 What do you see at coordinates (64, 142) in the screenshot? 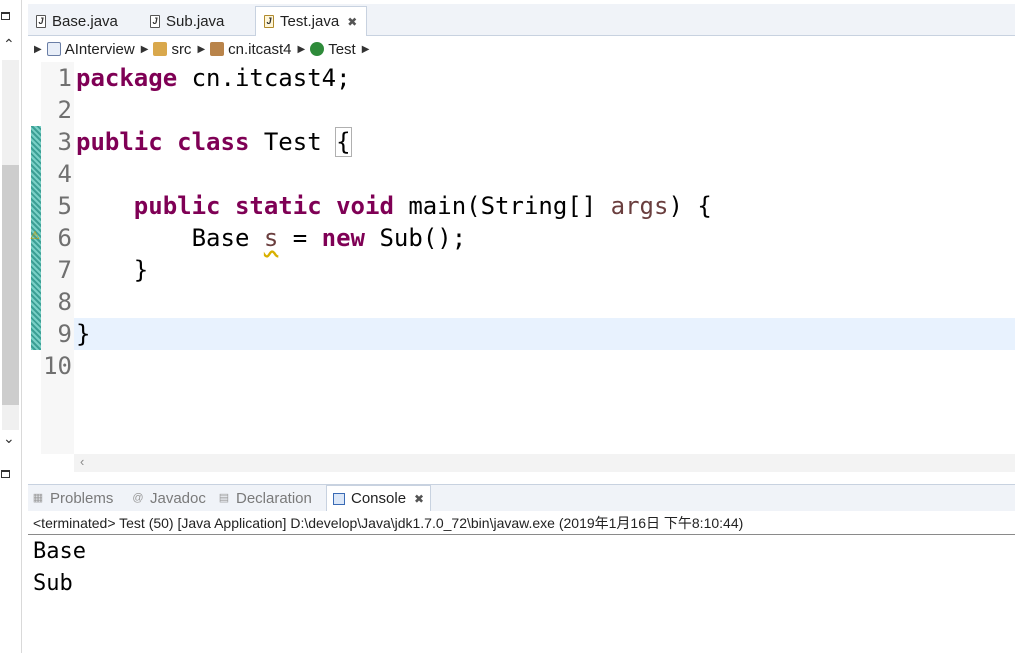
I see `line-number: 3` at bounding box center [64, 142].